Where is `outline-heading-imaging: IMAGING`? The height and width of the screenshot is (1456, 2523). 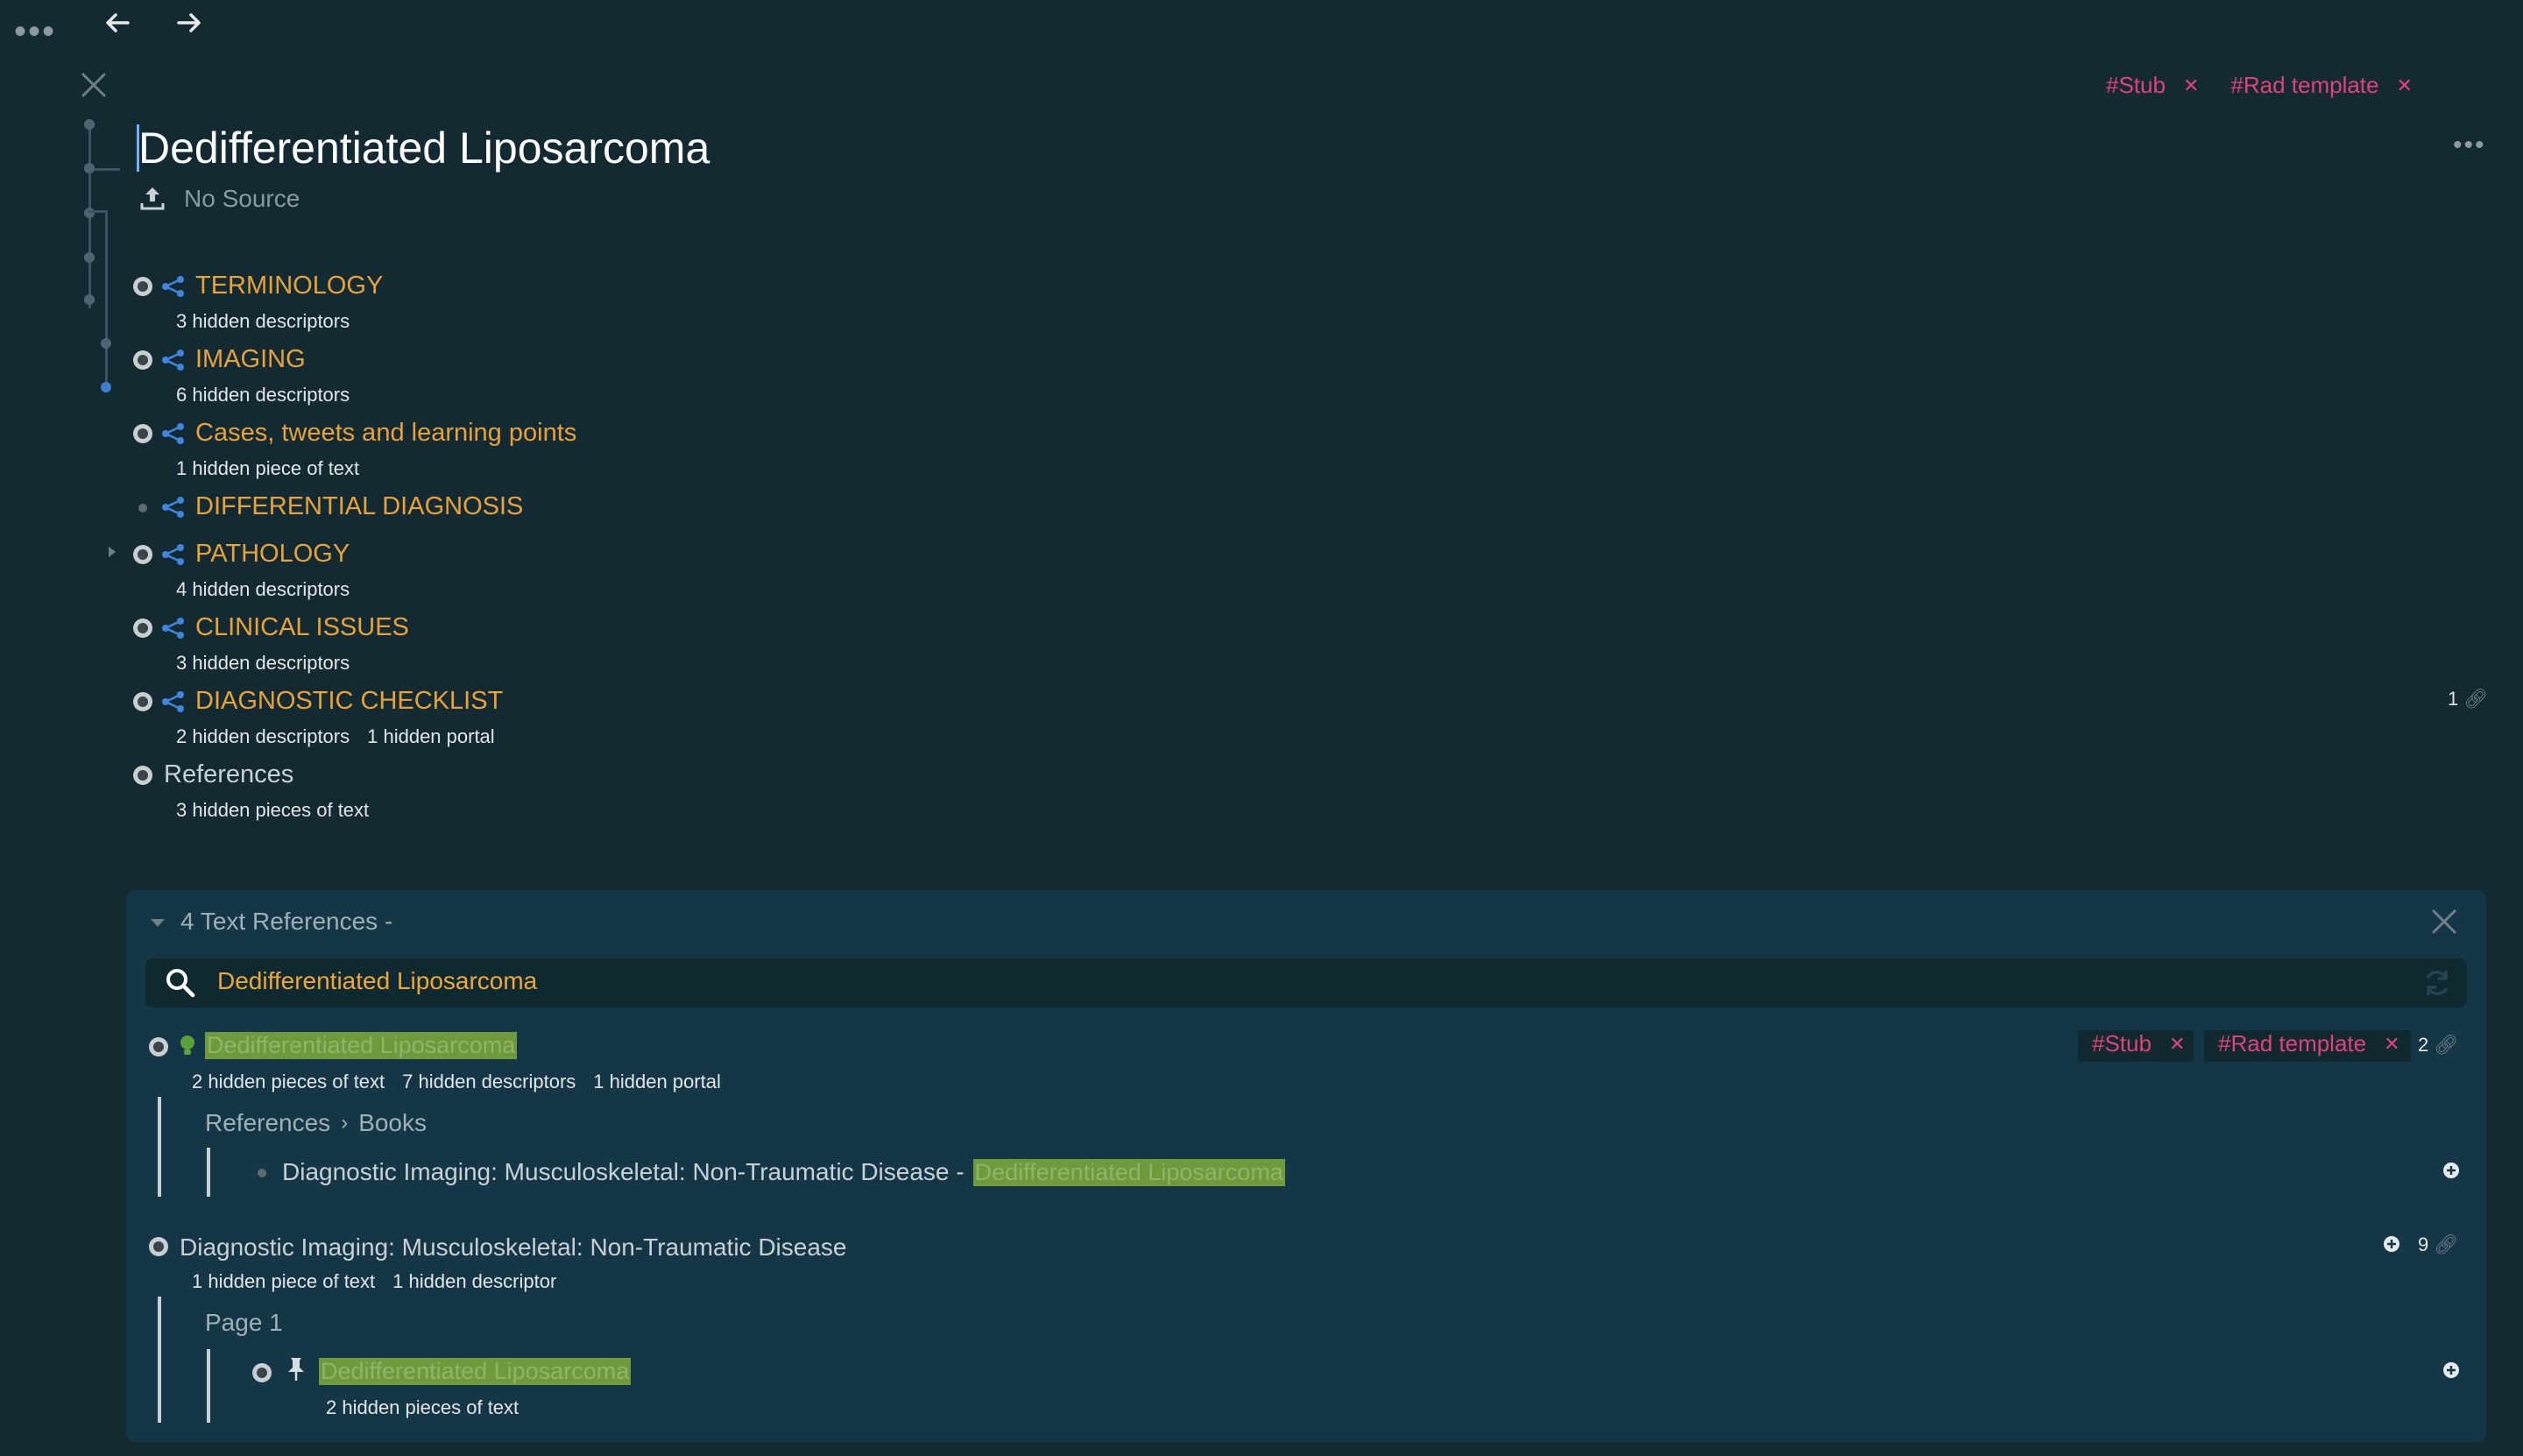 outline-heading-imaging: IMAGING is located at coordinates (251, 359).